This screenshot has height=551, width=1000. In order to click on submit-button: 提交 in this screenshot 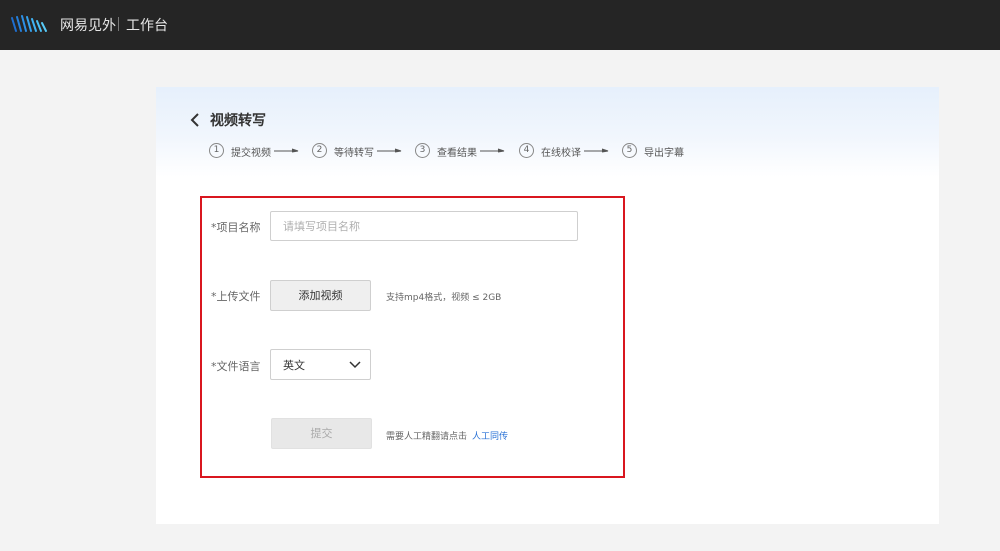, I will do `click(321, 433)`.